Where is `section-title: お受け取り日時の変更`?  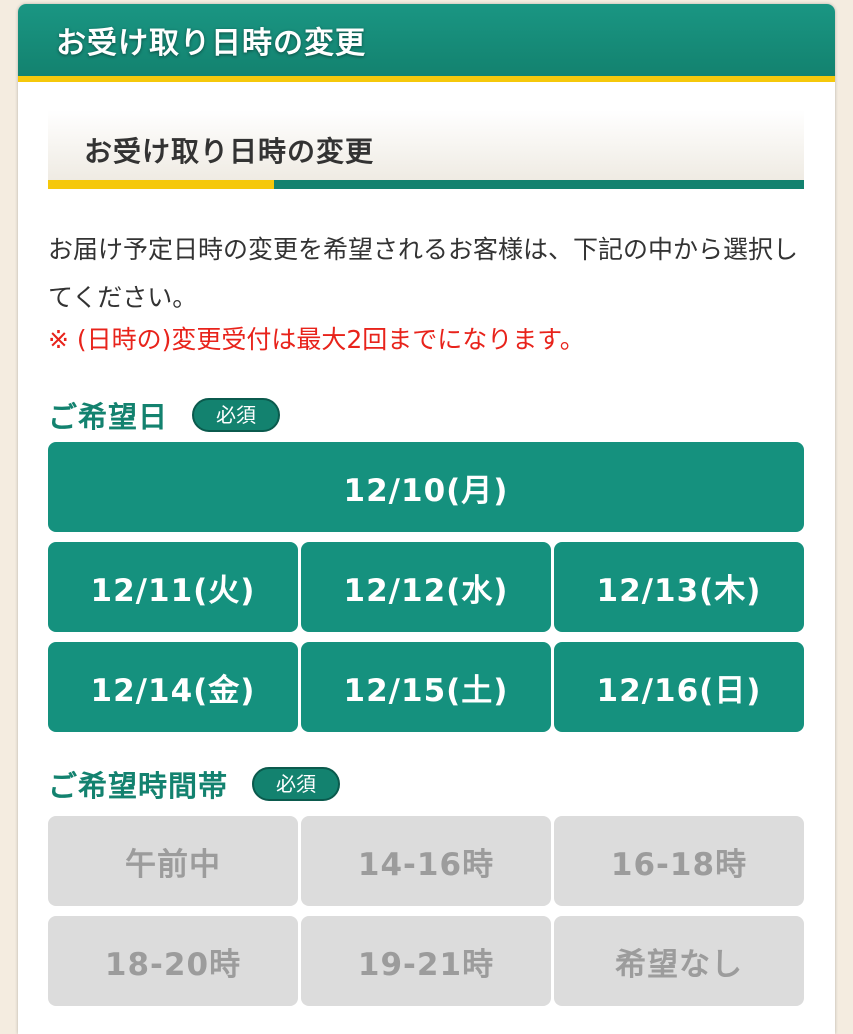
section-title: お受け取り日時の変更 is located at coordinates (229, 151).